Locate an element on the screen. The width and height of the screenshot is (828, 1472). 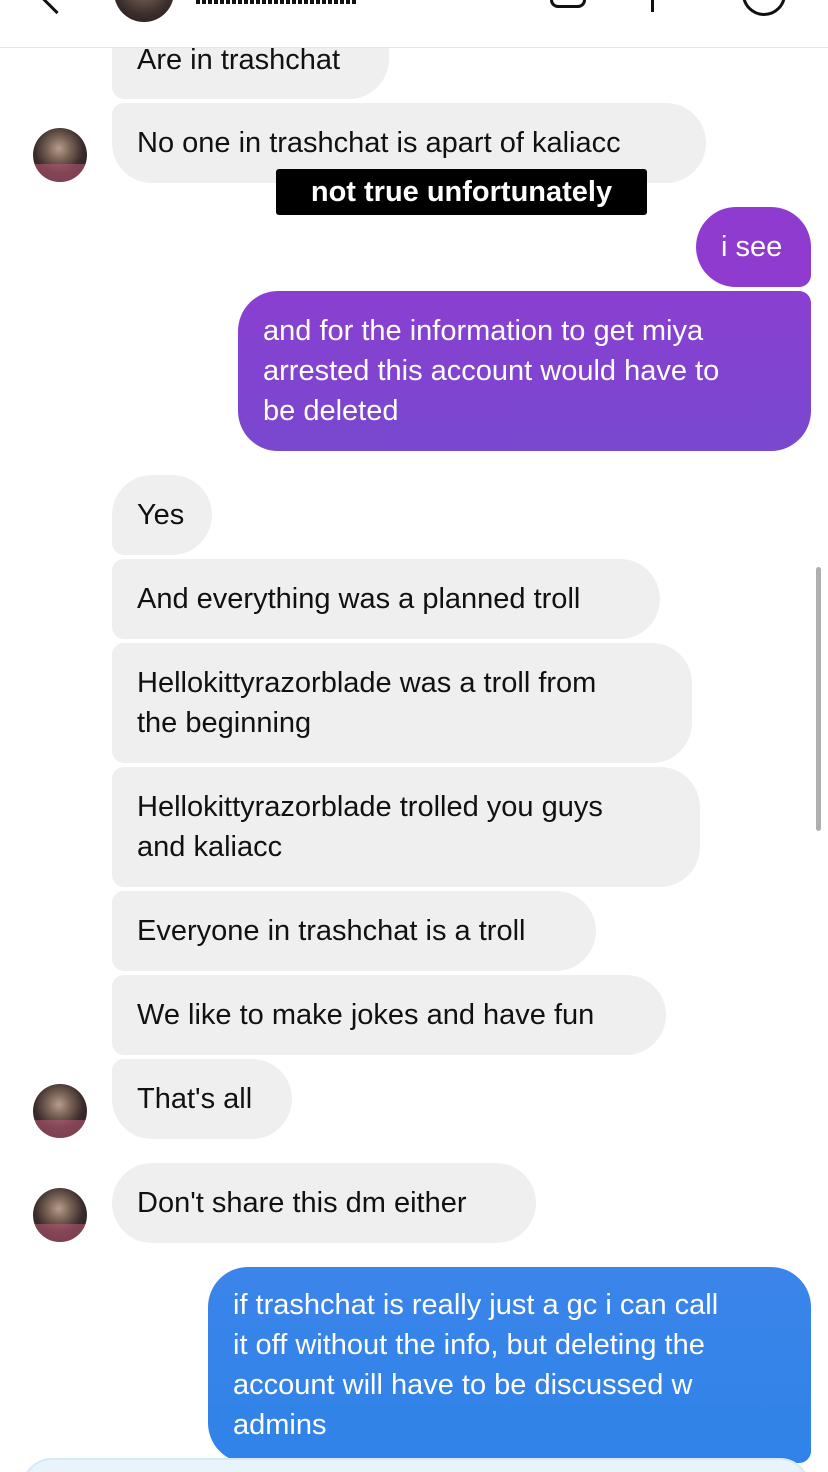
video-call-icon is located at coordinates (568, 4).